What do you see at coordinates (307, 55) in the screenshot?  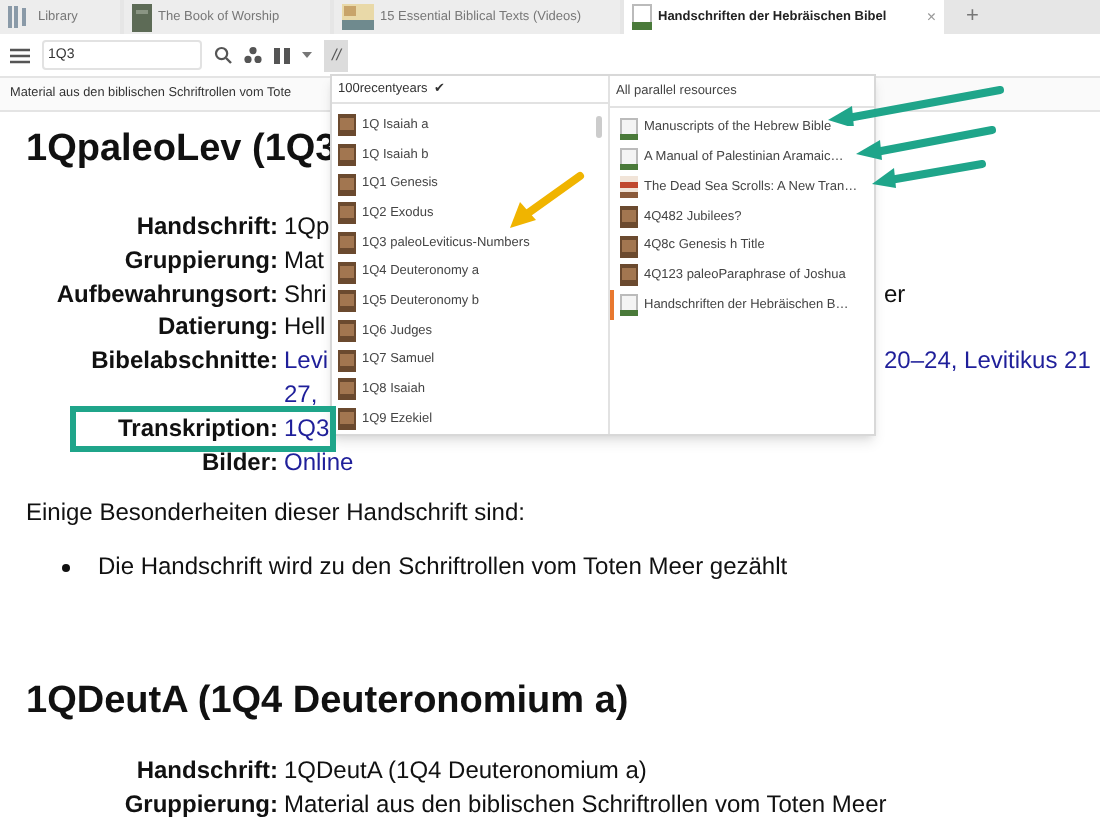 I see `caret-icon` at bounding box center [307, 55].